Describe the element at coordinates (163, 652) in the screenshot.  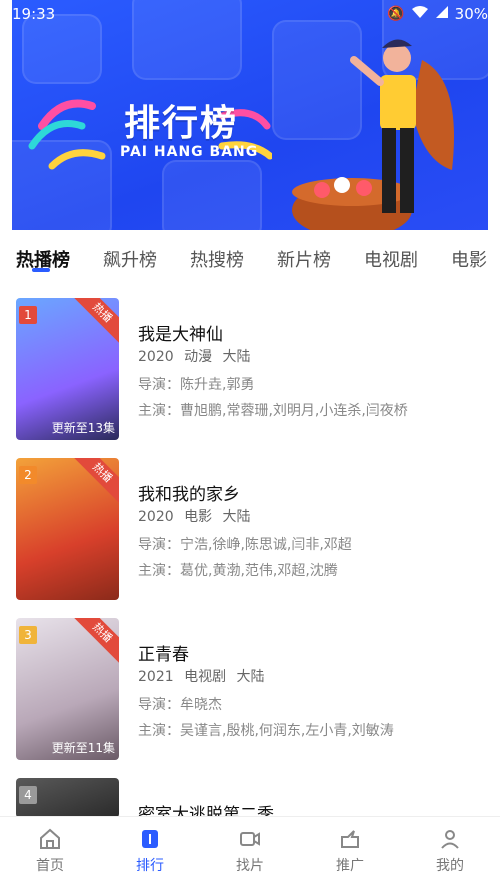
I see `item-title: 正青春` at that location.